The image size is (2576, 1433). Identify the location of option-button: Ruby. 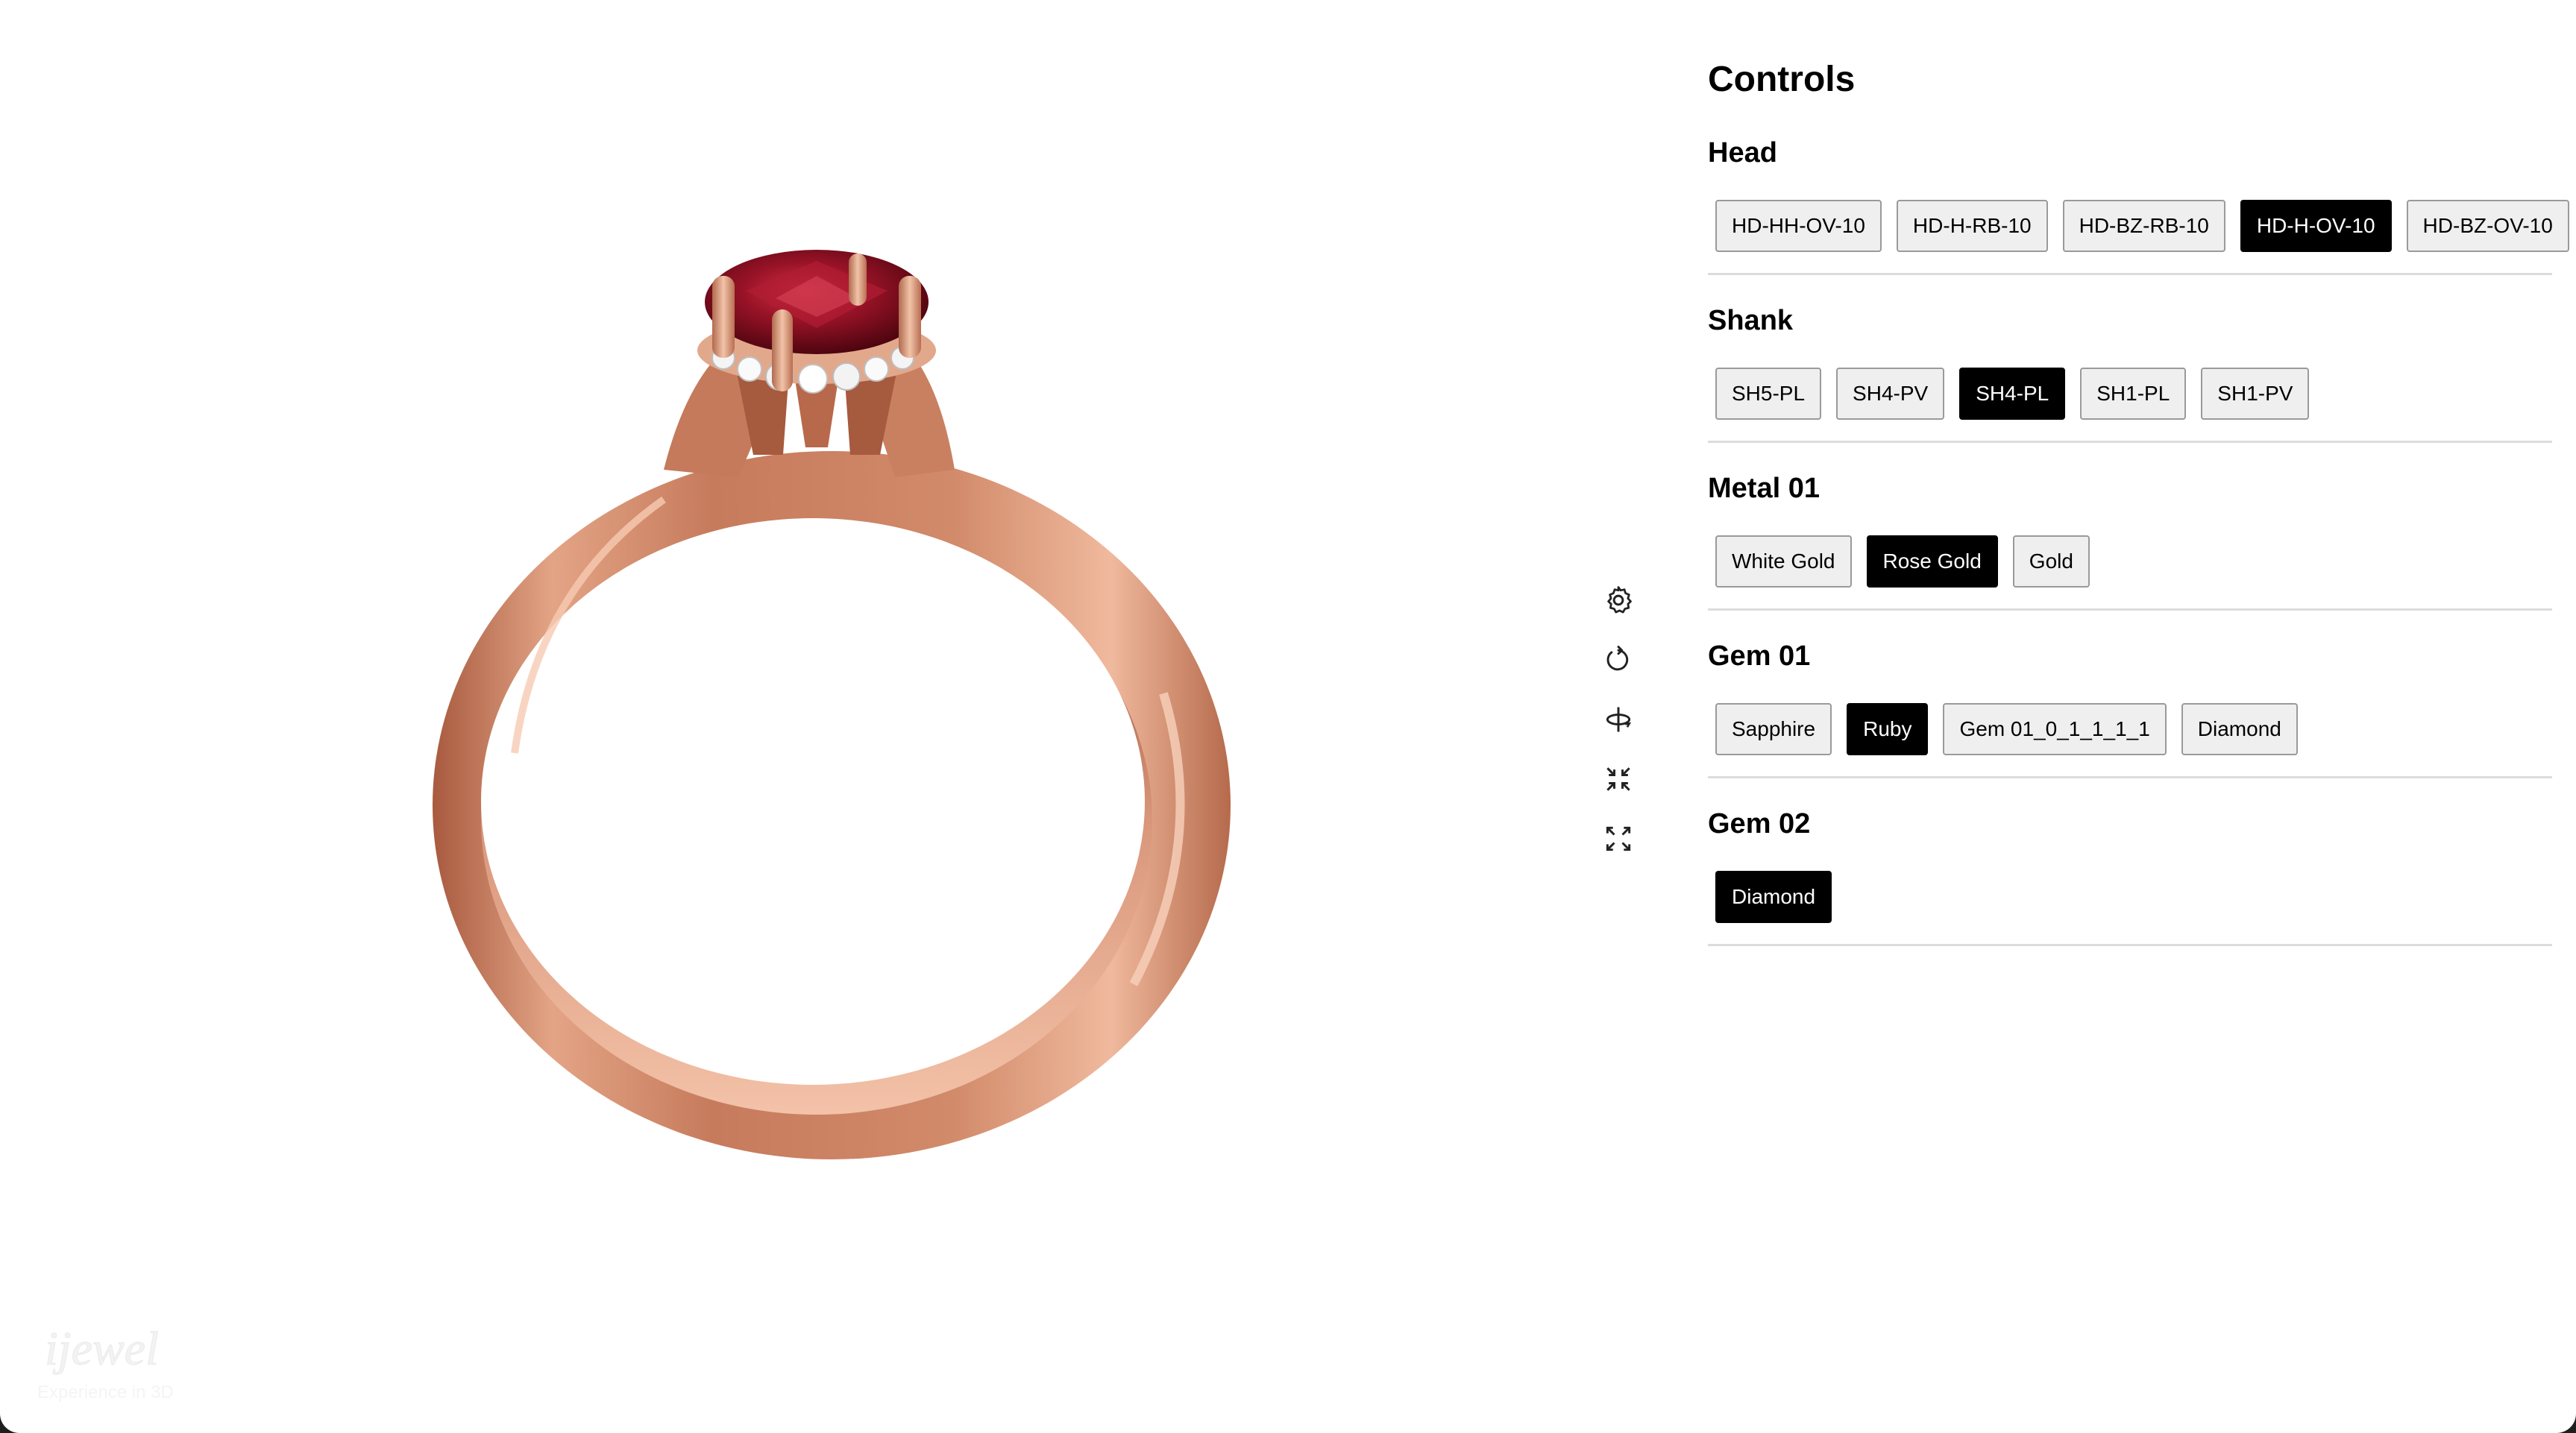
(1888, 729).